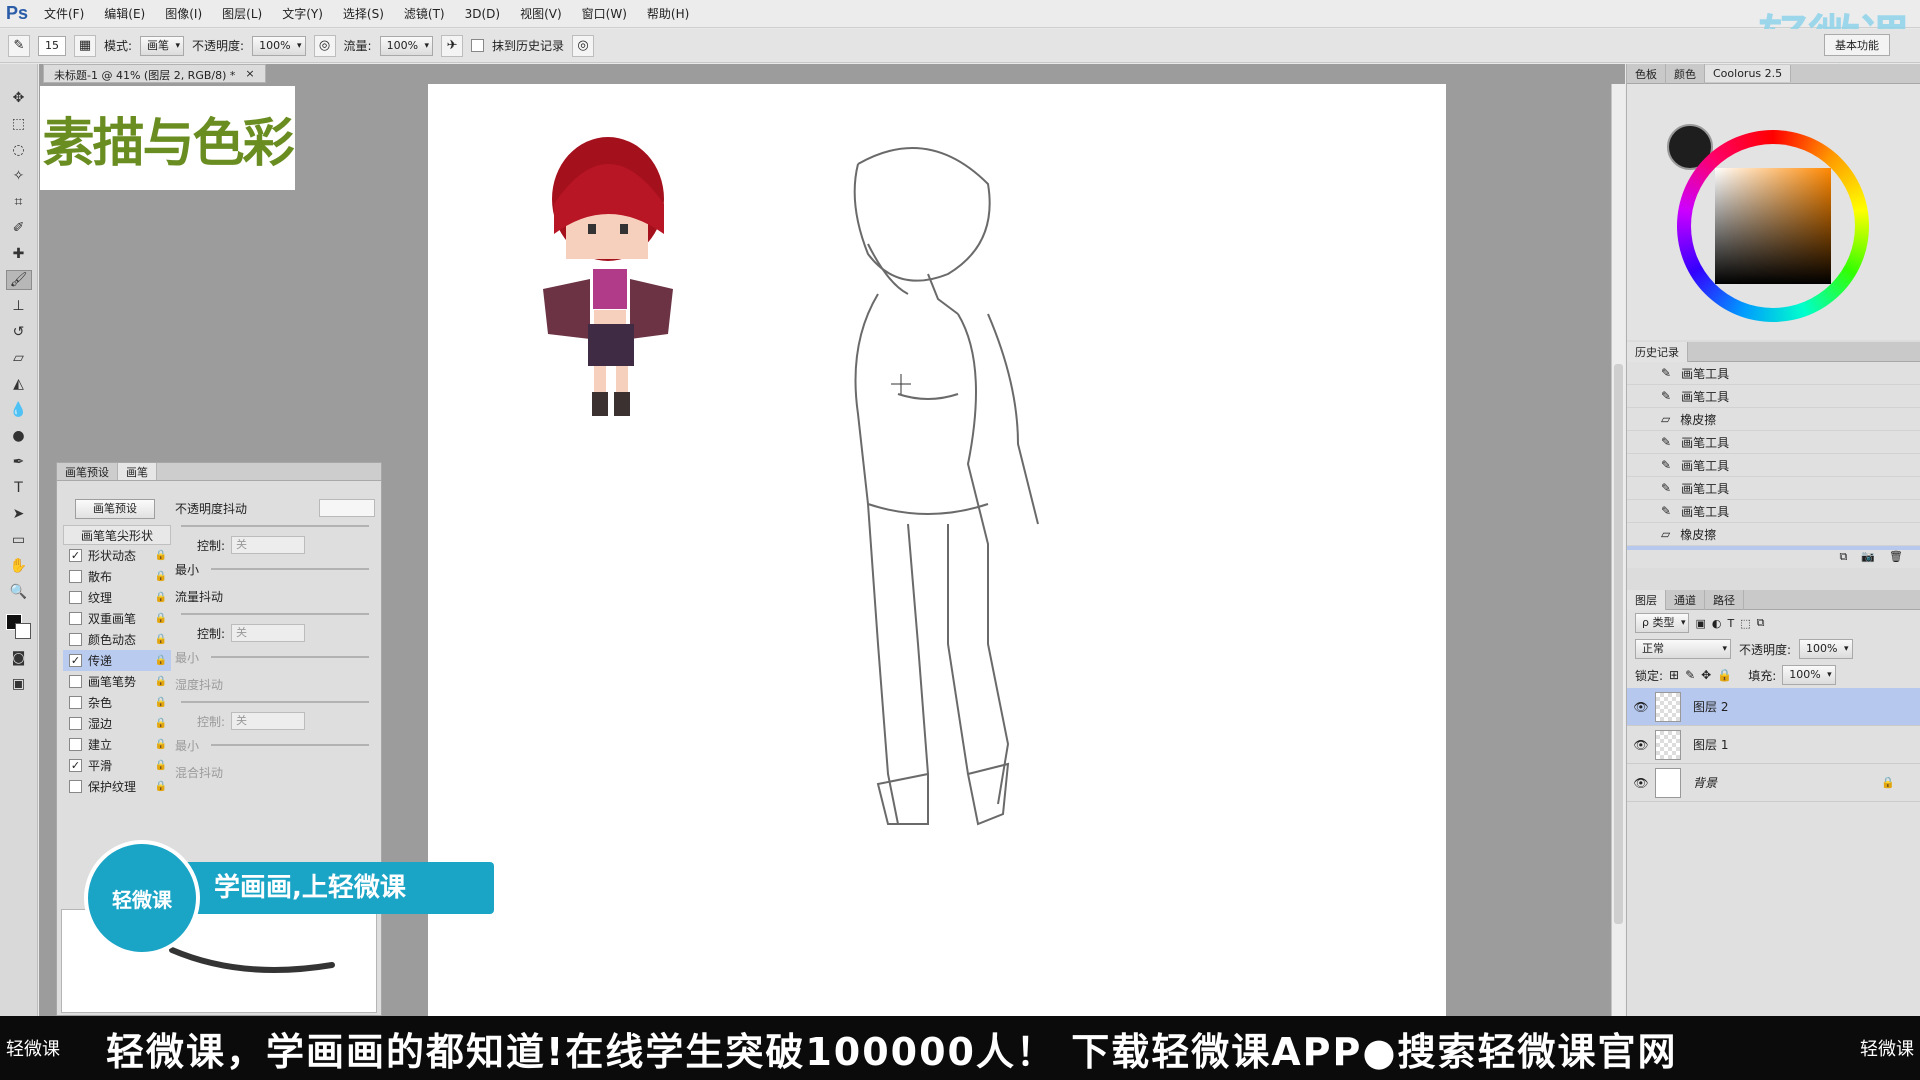 This screenshot has height=1080, width=1920. What do you see at coordinates (302, 14) in the screenshot?
I see `menu-type: 文字(Y)` at bounding box center [302, 14].